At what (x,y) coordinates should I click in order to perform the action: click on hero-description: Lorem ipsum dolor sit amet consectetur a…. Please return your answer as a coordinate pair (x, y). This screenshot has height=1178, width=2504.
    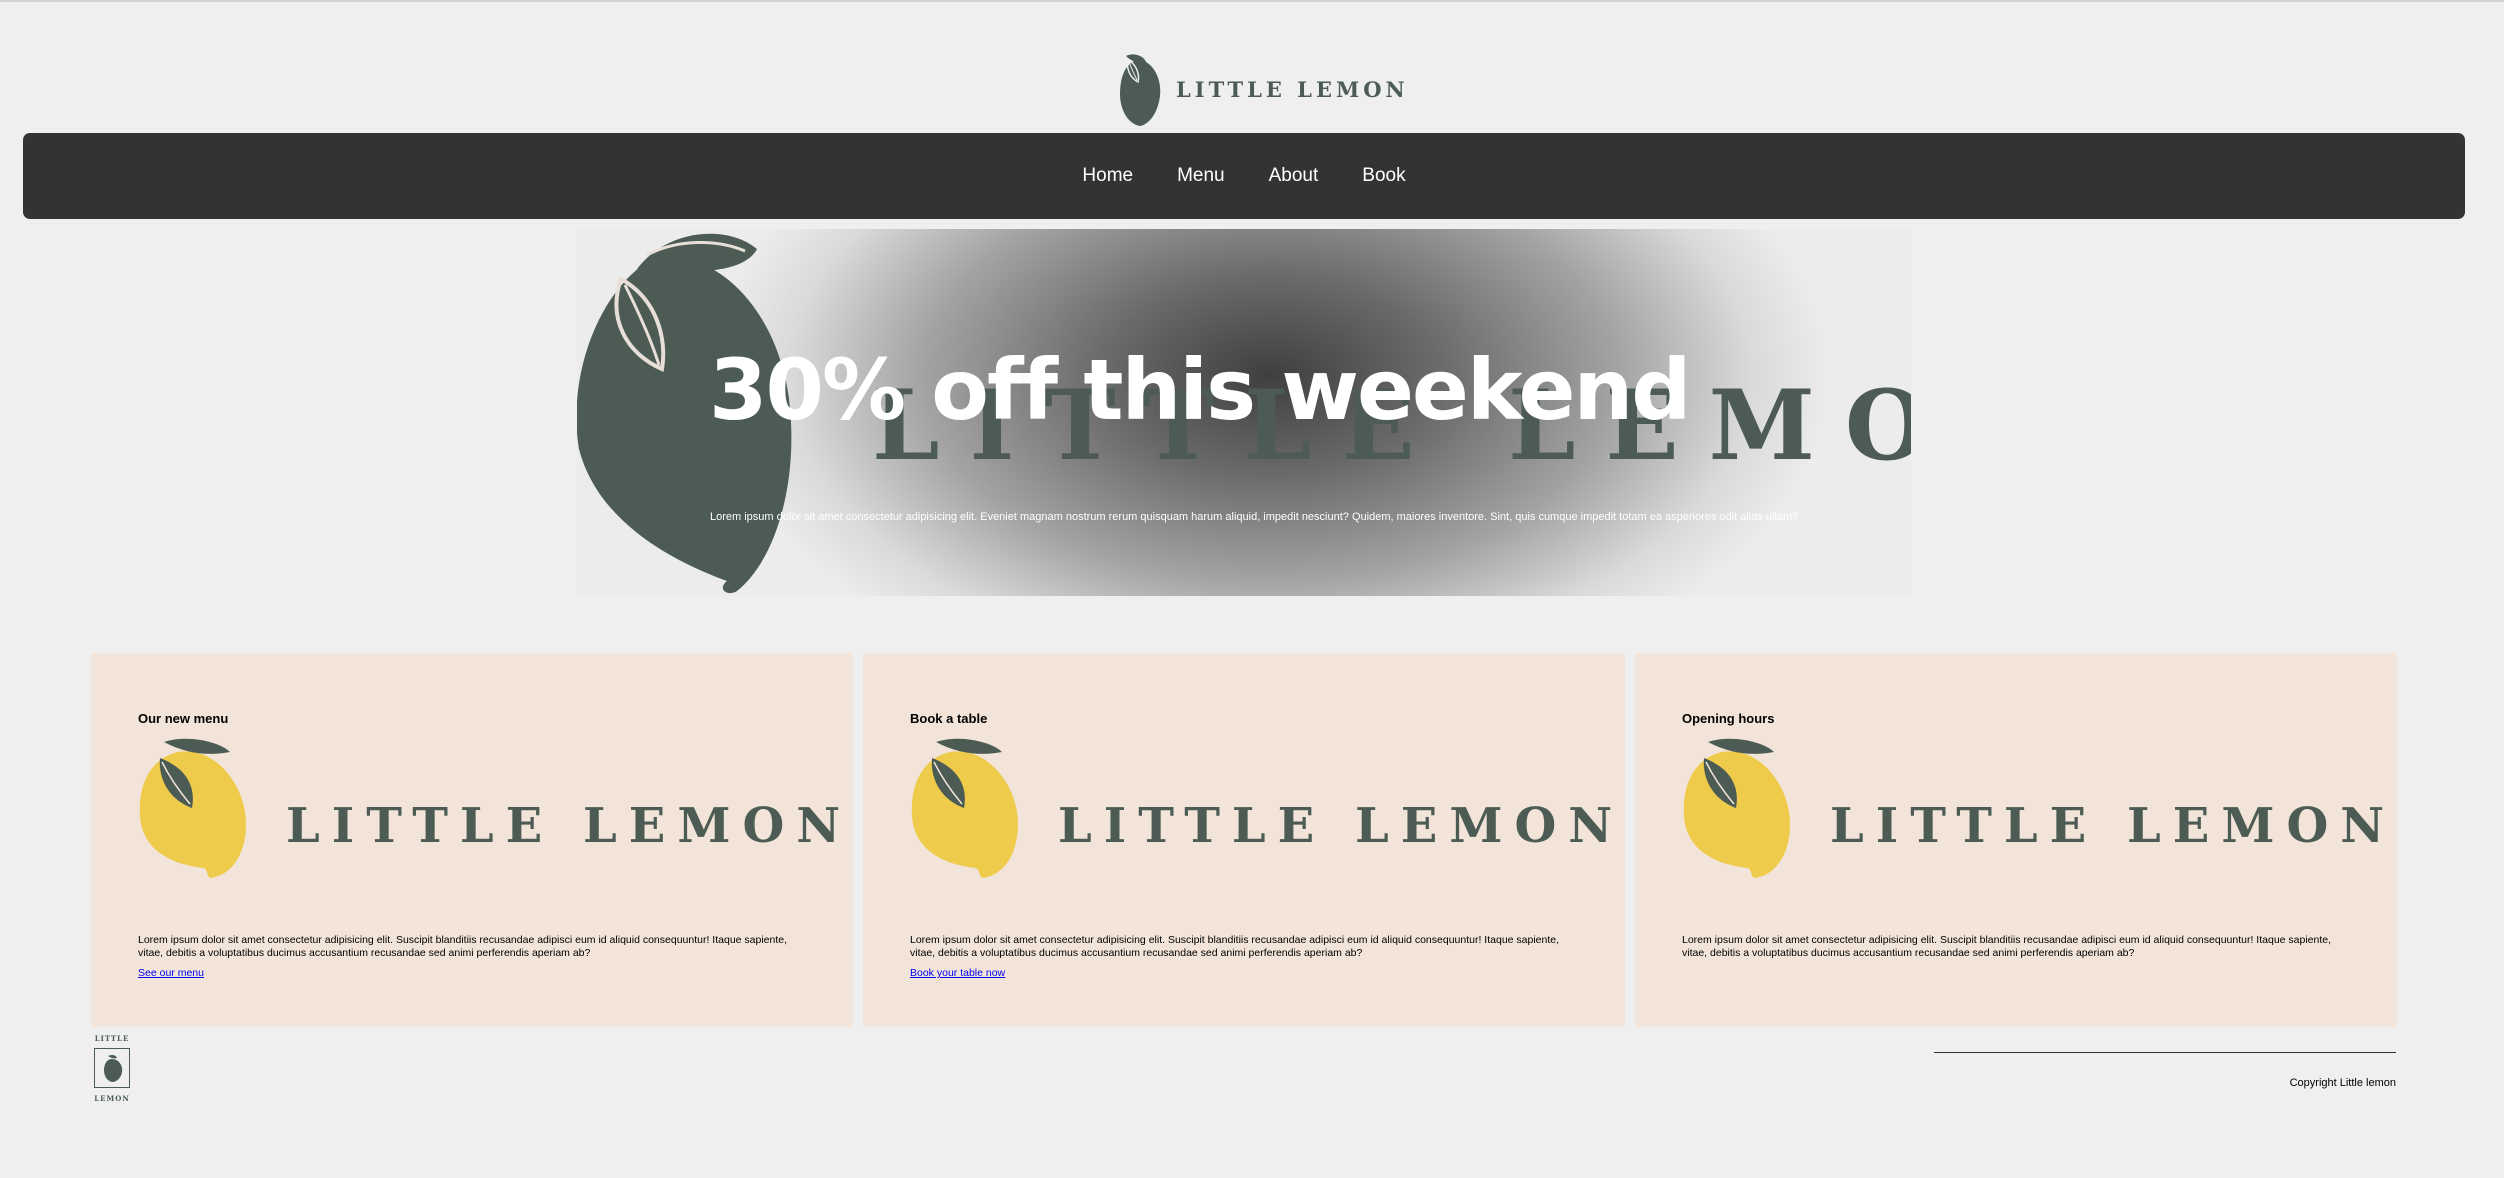
    Looking at the image, I should click on (1254, 517).